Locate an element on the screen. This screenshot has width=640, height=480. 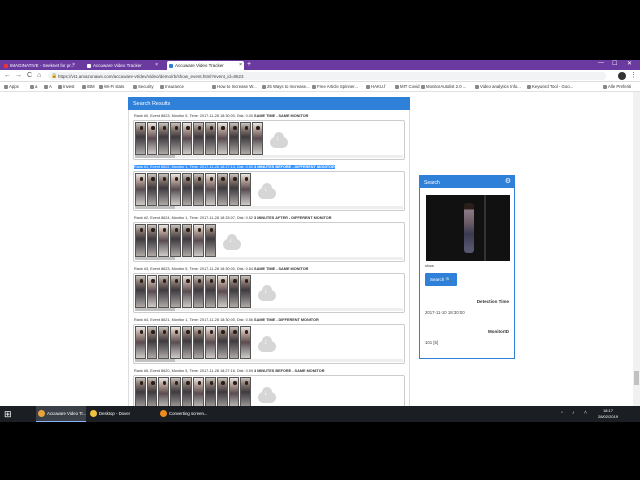
minimize-icon: — is located at coordinates (601, 63).